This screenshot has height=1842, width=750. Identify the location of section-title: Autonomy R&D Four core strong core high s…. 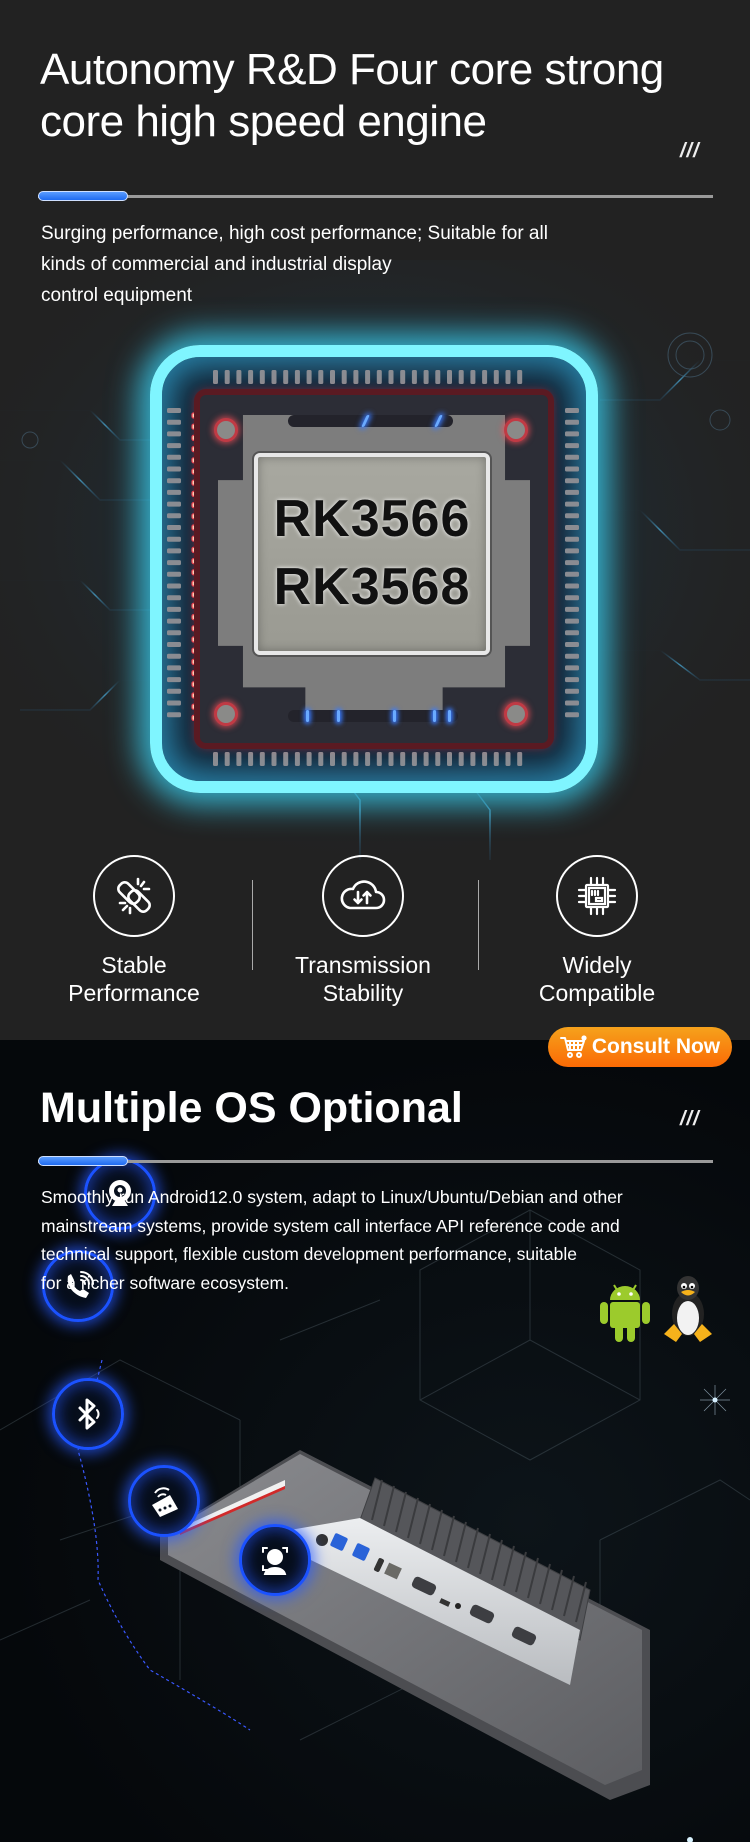
(380, 96).